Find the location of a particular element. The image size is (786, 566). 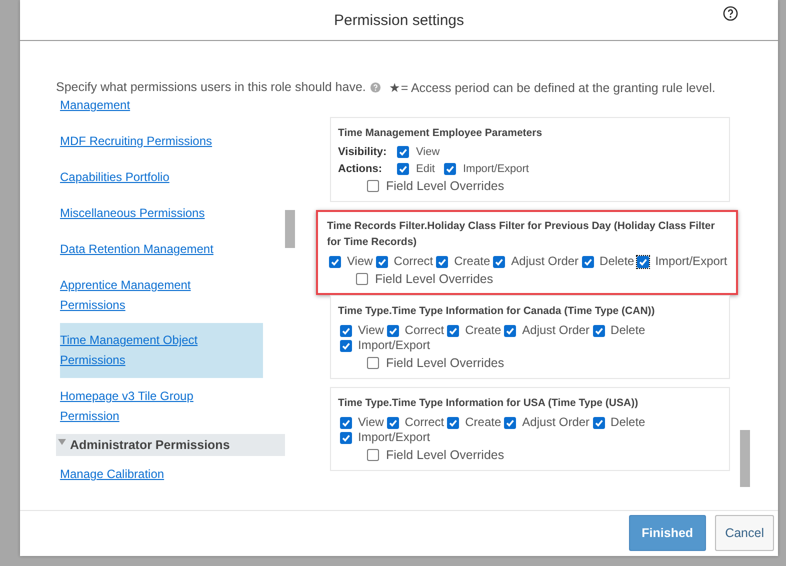

option-label: Edit is located at coordinates (425, 169).